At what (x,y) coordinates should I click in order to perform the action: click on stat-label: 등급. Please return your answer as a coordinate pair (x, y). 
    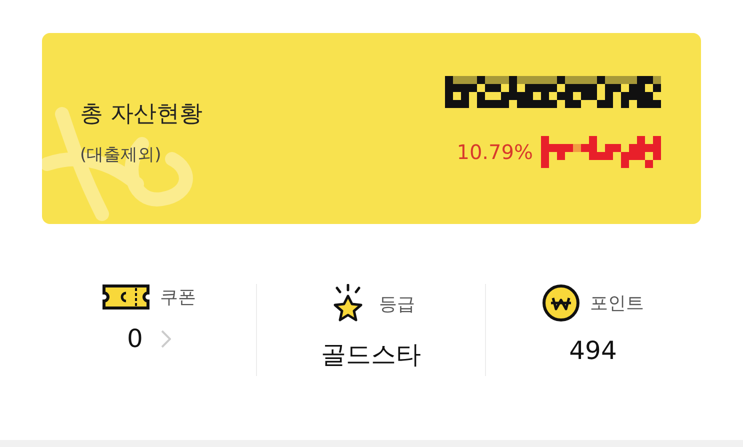
    Looking at the image, I should click on (397, 304).